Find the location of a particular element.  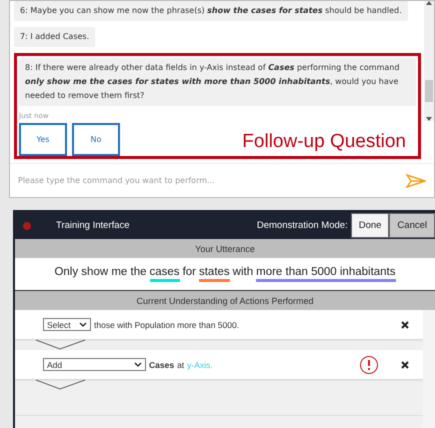

section-heading: Your Utterance is located at coordinates (225, 248).